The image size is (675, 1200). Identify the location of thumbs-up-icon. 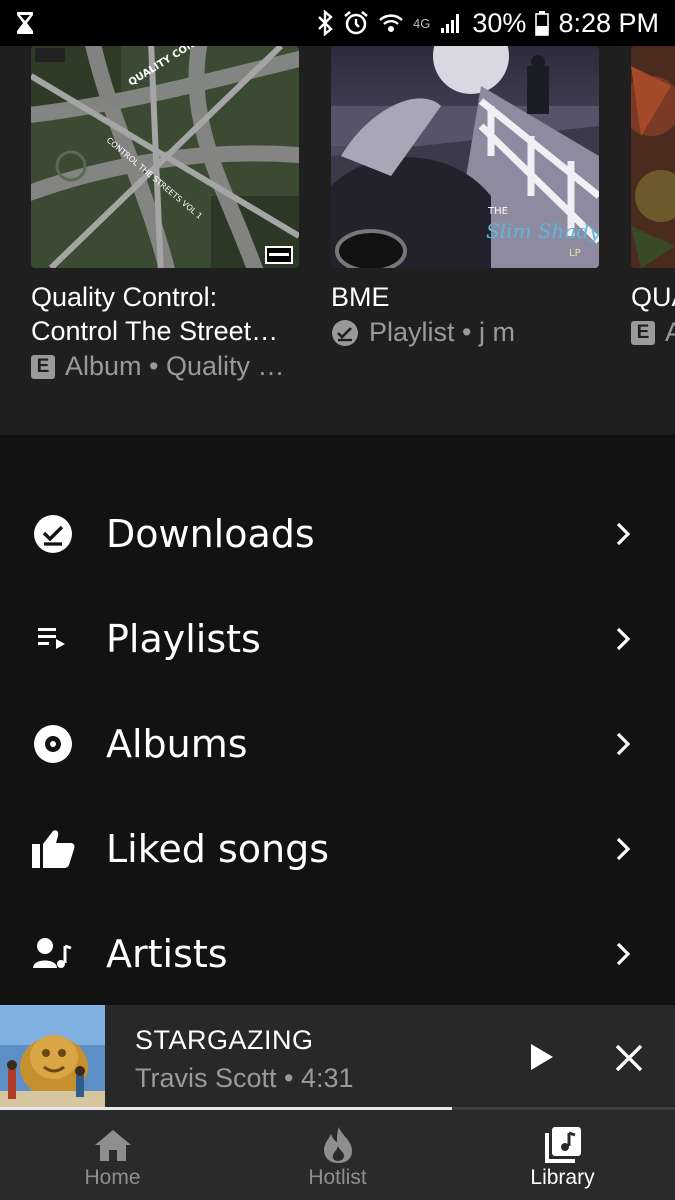
(53, 849).